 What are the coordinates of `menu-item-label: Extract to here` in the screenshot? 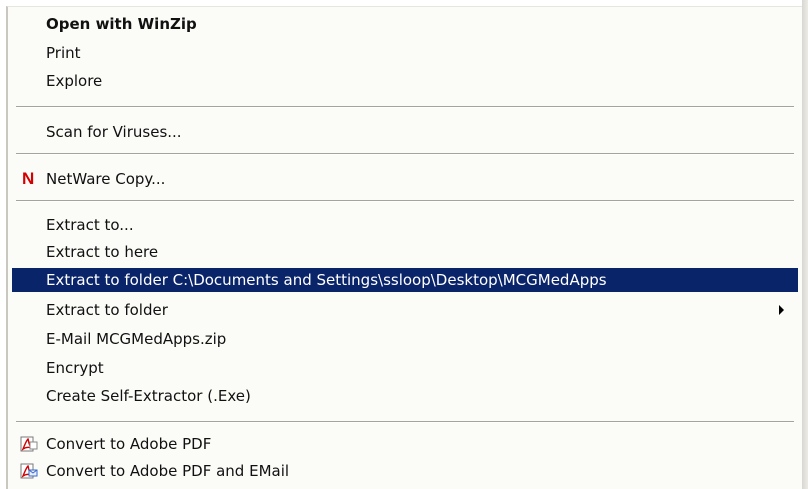 It's located at (102, 252).